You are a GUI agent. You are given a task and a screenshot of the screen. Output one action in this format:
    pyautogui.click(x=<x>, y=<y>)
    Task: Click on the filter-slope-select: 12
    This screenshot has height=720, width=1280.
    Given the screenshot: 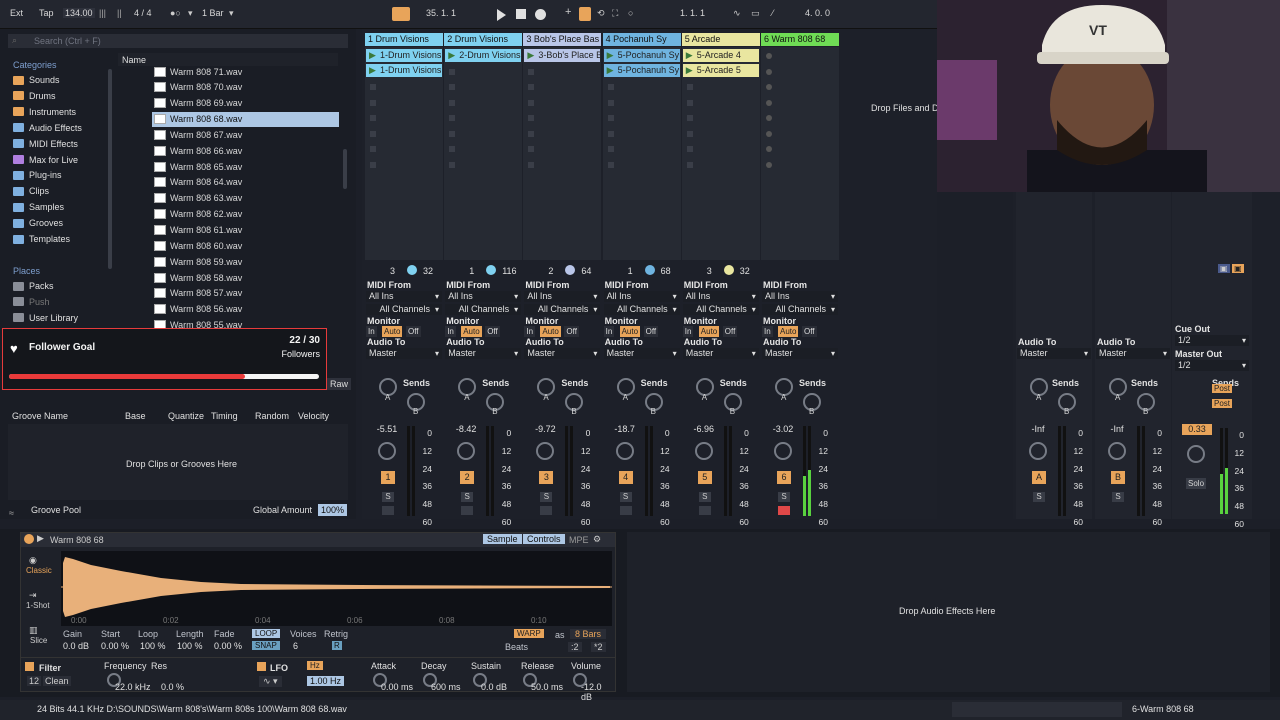 What is the action you would take?
    pyautogui.click(x=34, y=681)
    